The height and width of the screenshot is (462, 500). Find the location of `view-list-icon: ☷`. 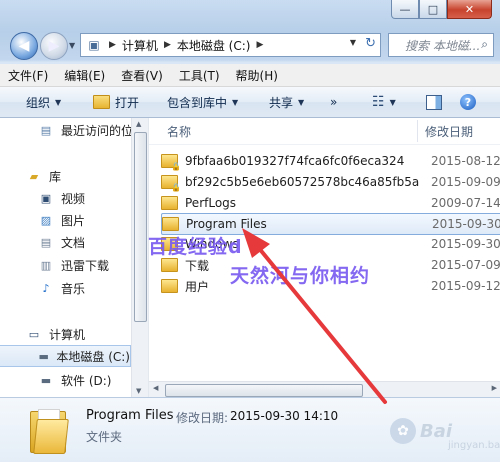

view-list-icon: ☷ is located at coordinates (378, 102).